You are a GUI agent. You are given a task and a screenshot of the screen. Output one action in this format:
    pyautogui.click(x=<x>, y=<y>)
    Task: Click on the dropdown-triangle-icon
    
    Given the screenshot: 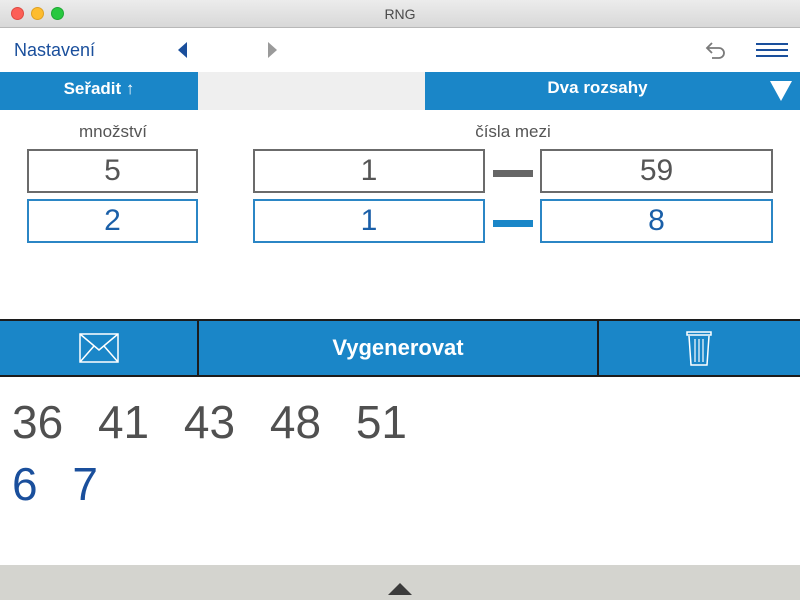 What is the action you would take?
    pyautogui.click(x=781, y=91)
    